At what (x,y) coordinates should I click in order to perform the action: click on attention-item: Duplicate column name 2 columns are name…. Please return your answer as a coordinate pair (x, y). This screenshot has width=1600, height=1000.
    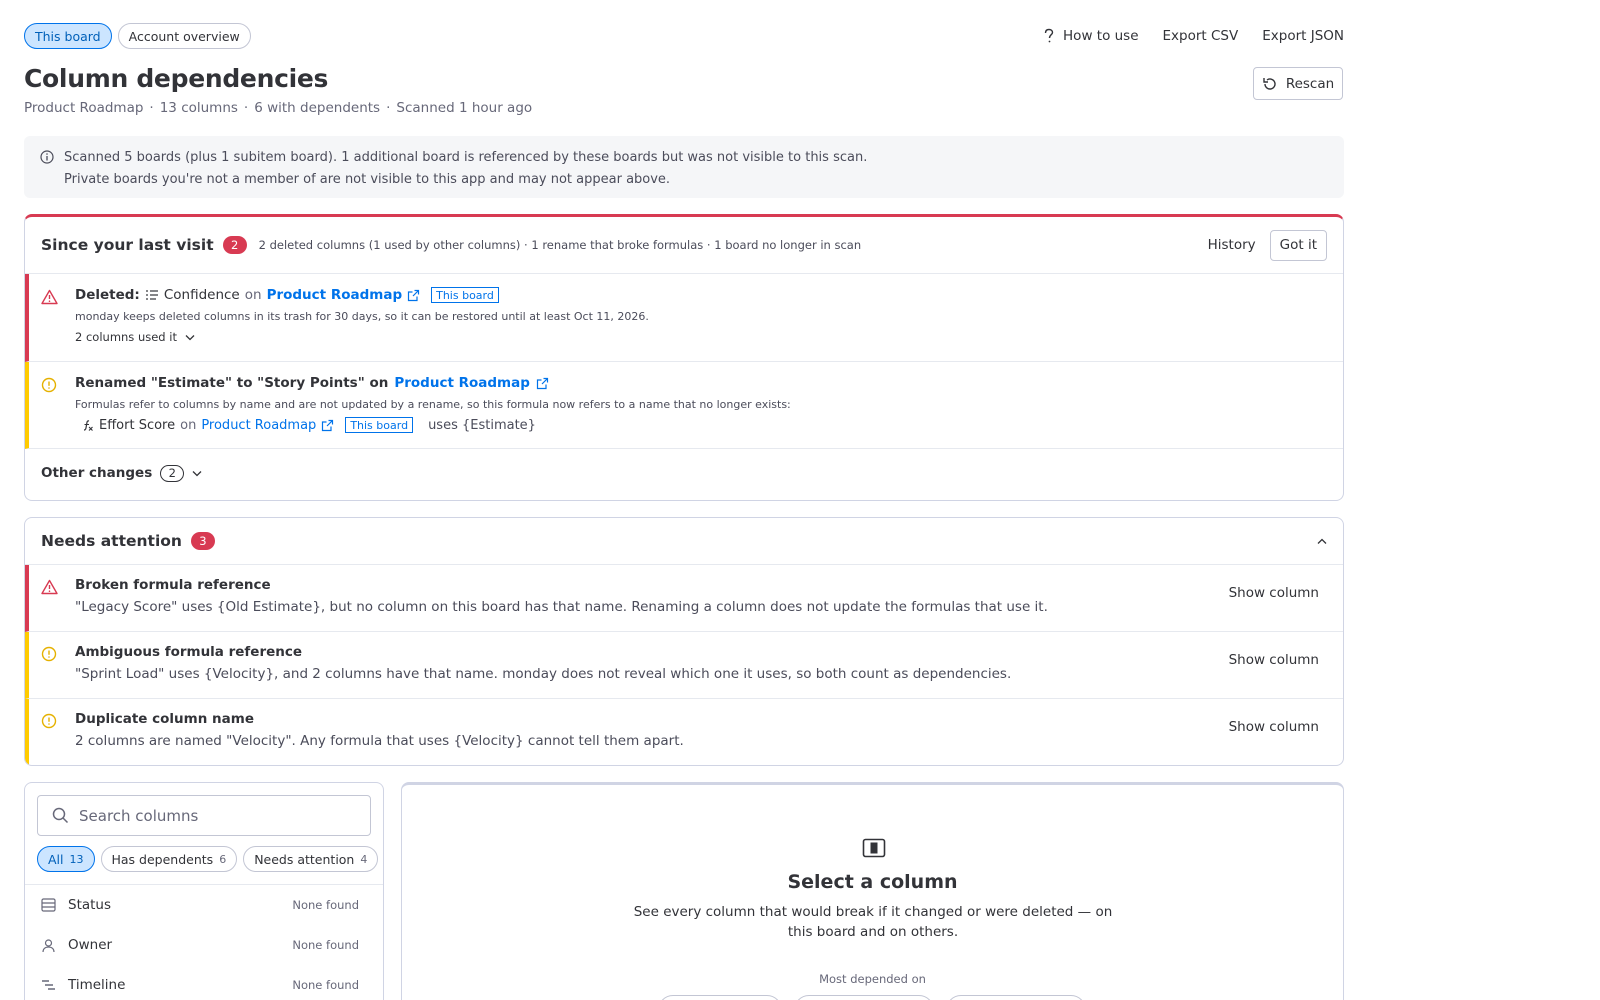
    Looking at the image, I should click on (684, 732).